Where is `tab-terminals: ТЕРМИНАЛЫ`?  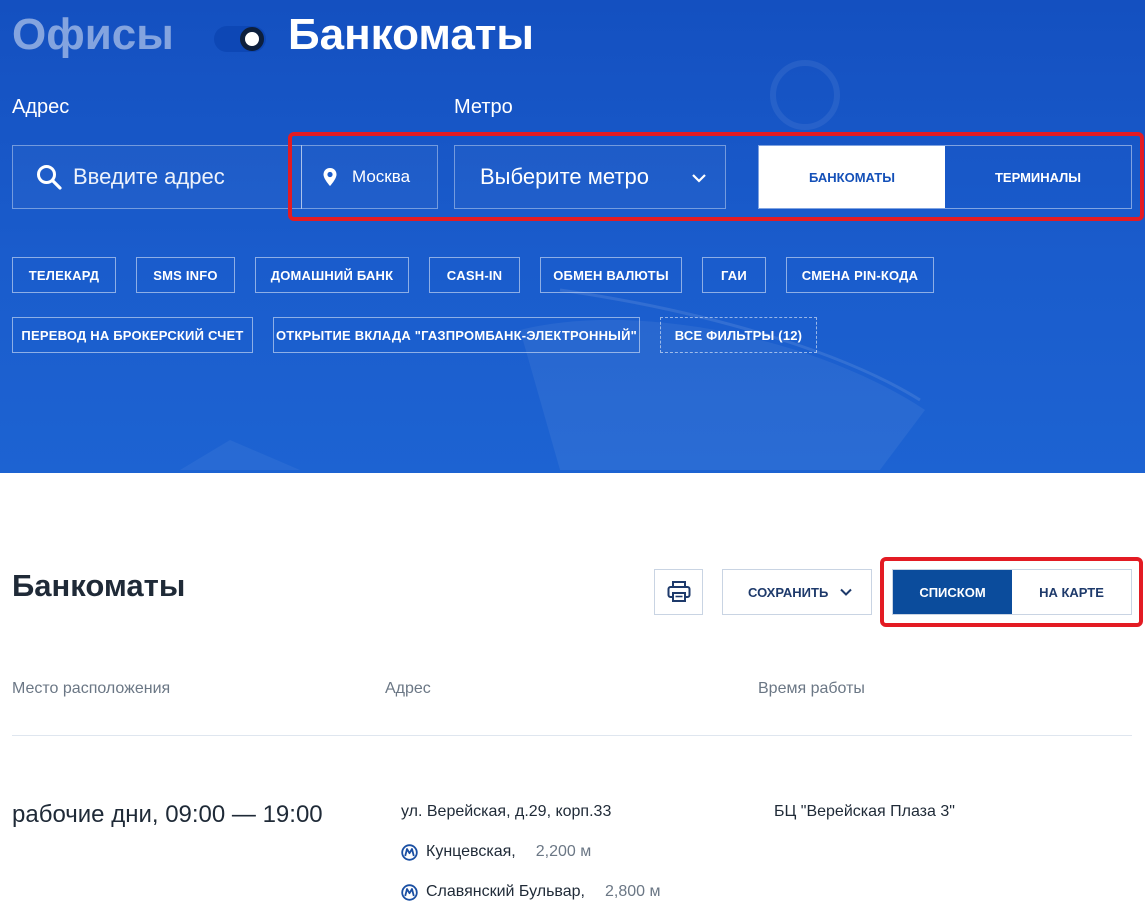 tab-terminals: ТЕРМИНАЛЫ is located at coordinates (1038, 177).